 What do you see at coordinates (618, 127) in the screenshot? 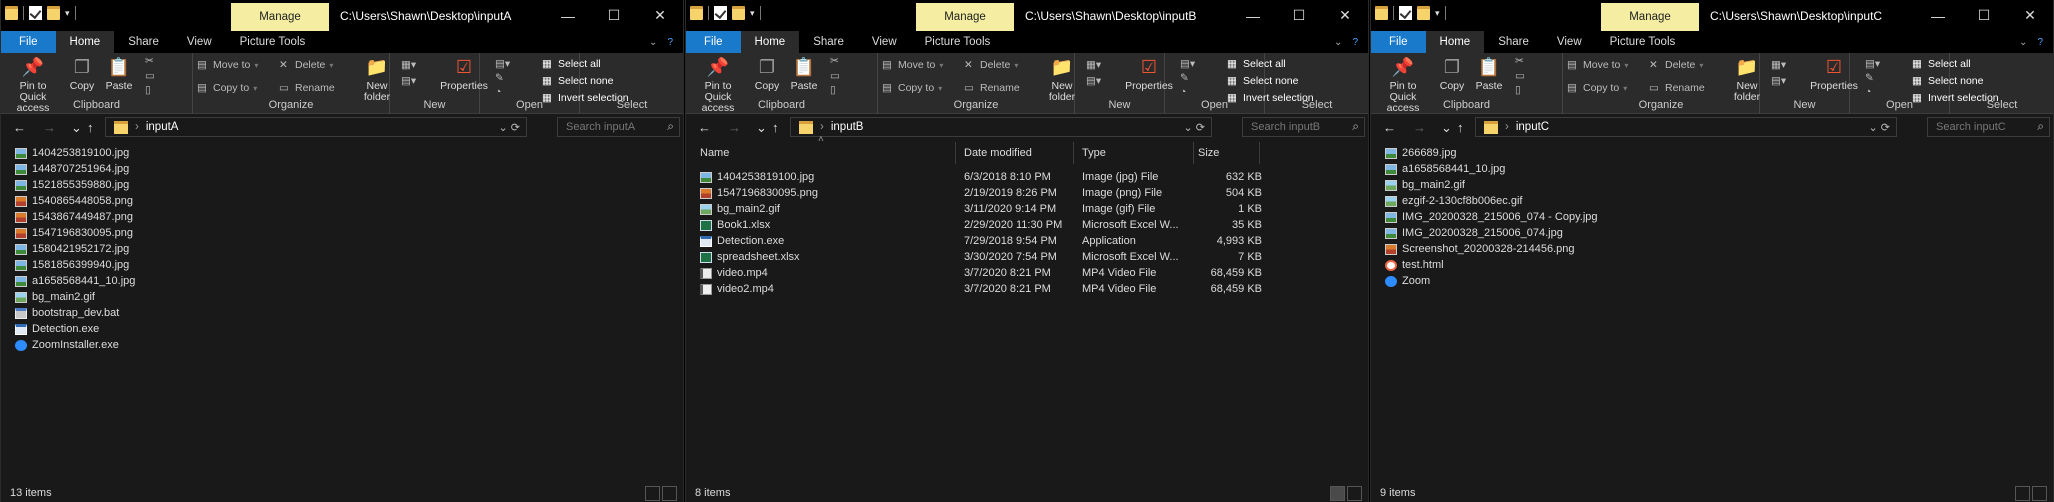
I see `search-input: Search inputA ⌕` at bounding box center [618, 127].